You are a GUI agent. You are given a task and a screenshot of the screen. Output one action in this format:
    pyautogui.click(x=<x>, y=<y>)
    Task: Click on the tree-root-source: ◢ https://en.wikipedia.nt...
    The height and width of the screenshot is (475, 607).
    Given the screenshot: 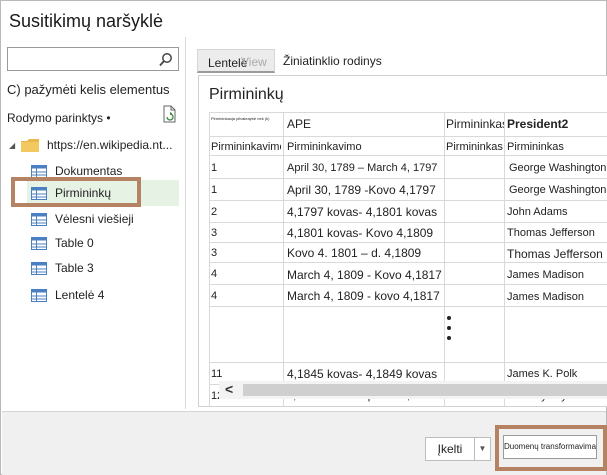 What is the action you would take?
    pyautogui.click(x=90, y=145)
    